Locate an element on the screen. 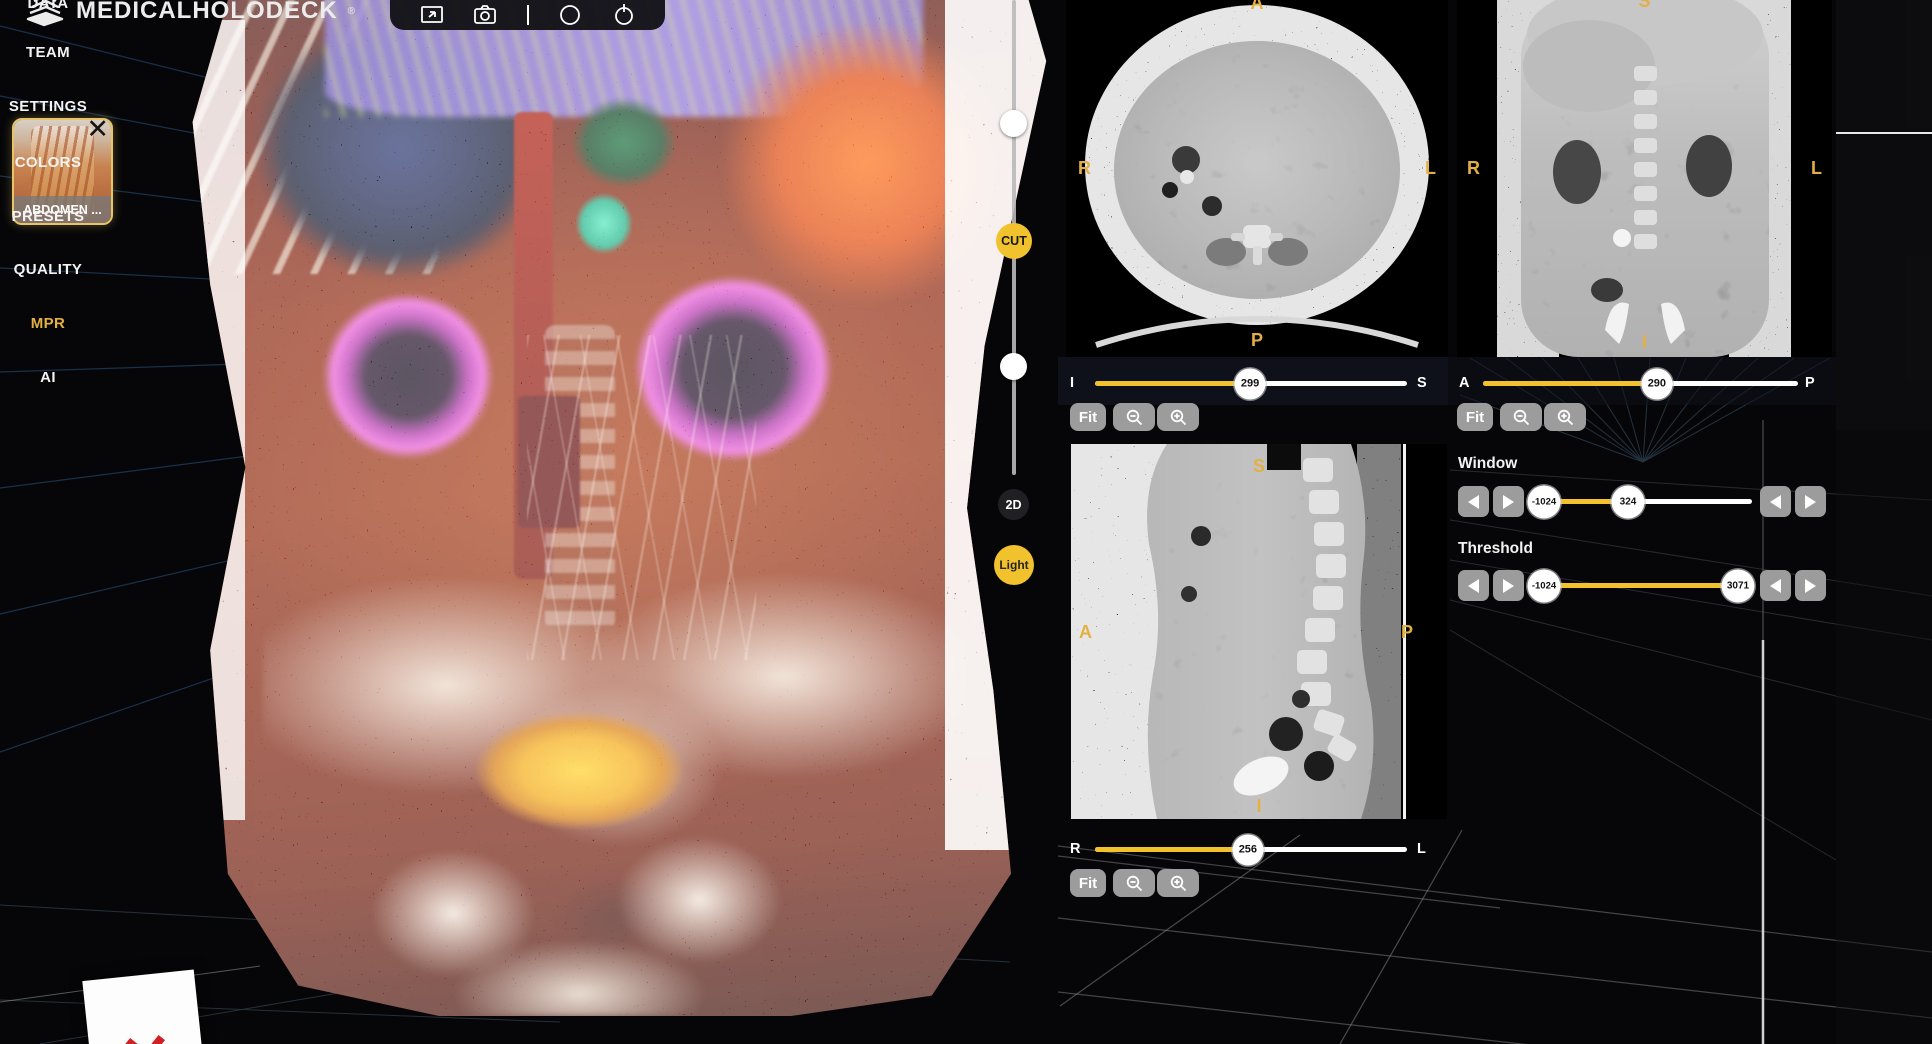 This screenshot has width=1932, height=1044. sidebar-item-quality: QUALITY is located at coordinates (48, 269).